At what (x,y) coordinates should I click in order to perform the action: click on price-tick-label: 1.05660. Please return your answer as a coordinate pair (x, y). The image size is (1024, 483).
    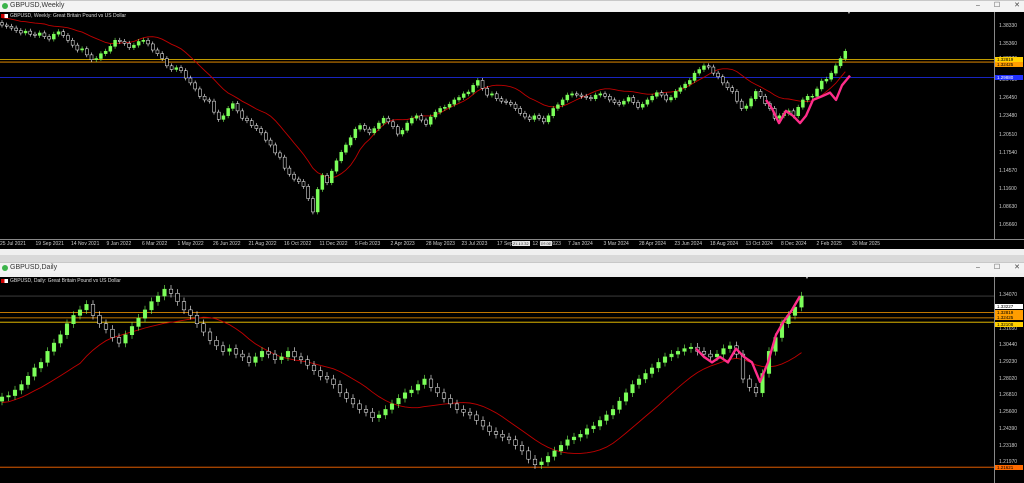
    Looking at the image, I should click on (1008, 224).